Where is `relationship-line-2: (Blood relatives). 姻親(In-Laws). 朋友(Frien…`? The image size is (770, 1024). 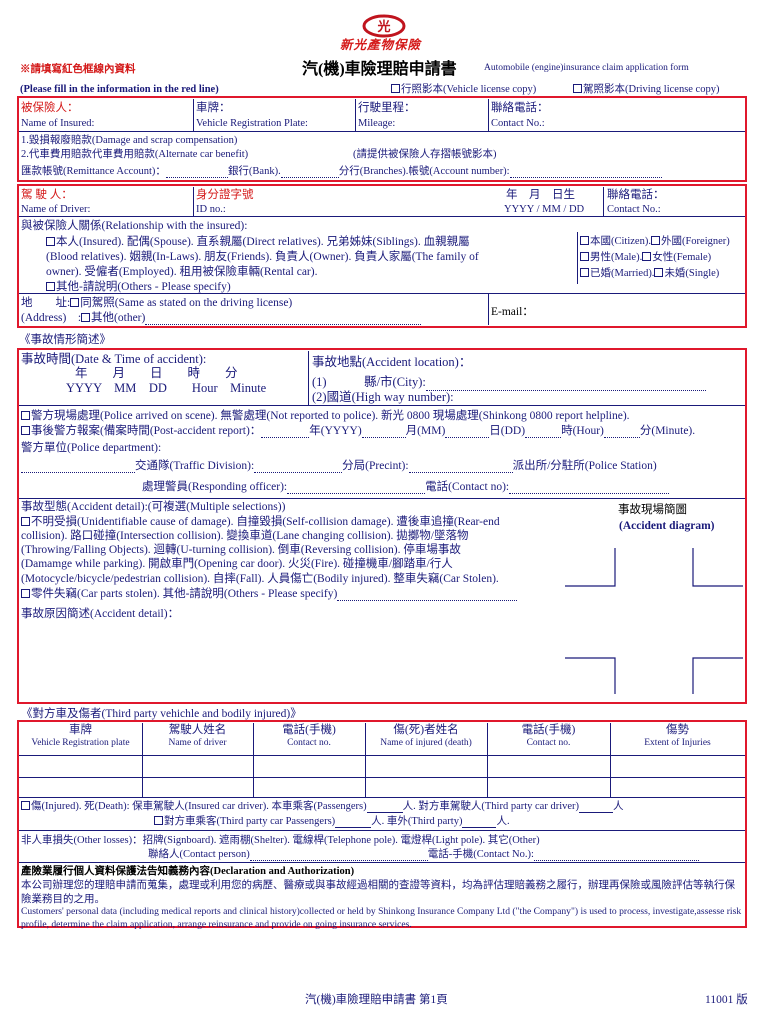
relationship-line-2: (Blood relatives). 姻親(In-Laws). 朋友(Frien… is located at coordinates (262, 257).